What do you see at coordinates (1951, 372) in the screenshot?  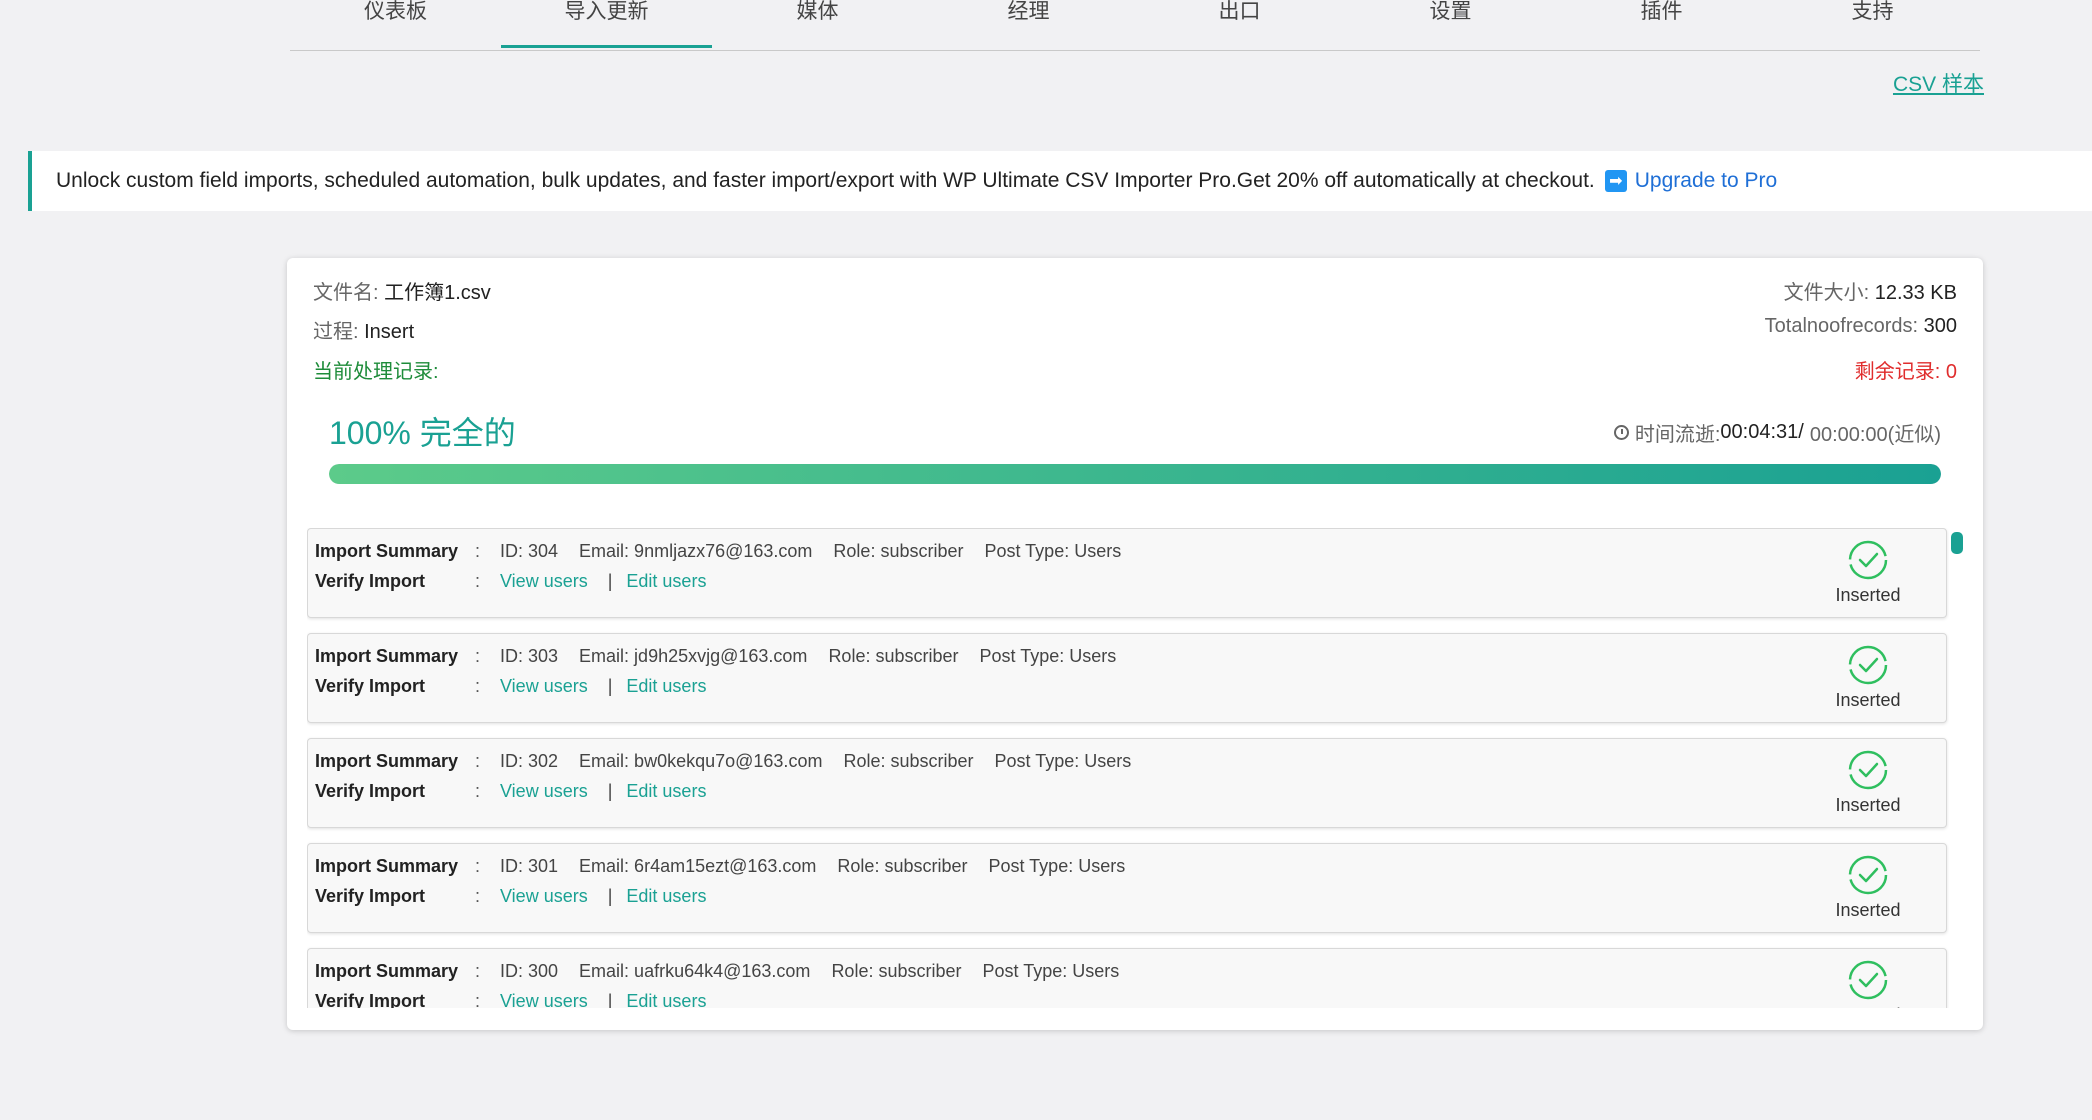 I see `remaining-records-value: 0` at bounding box center [1951, 372].